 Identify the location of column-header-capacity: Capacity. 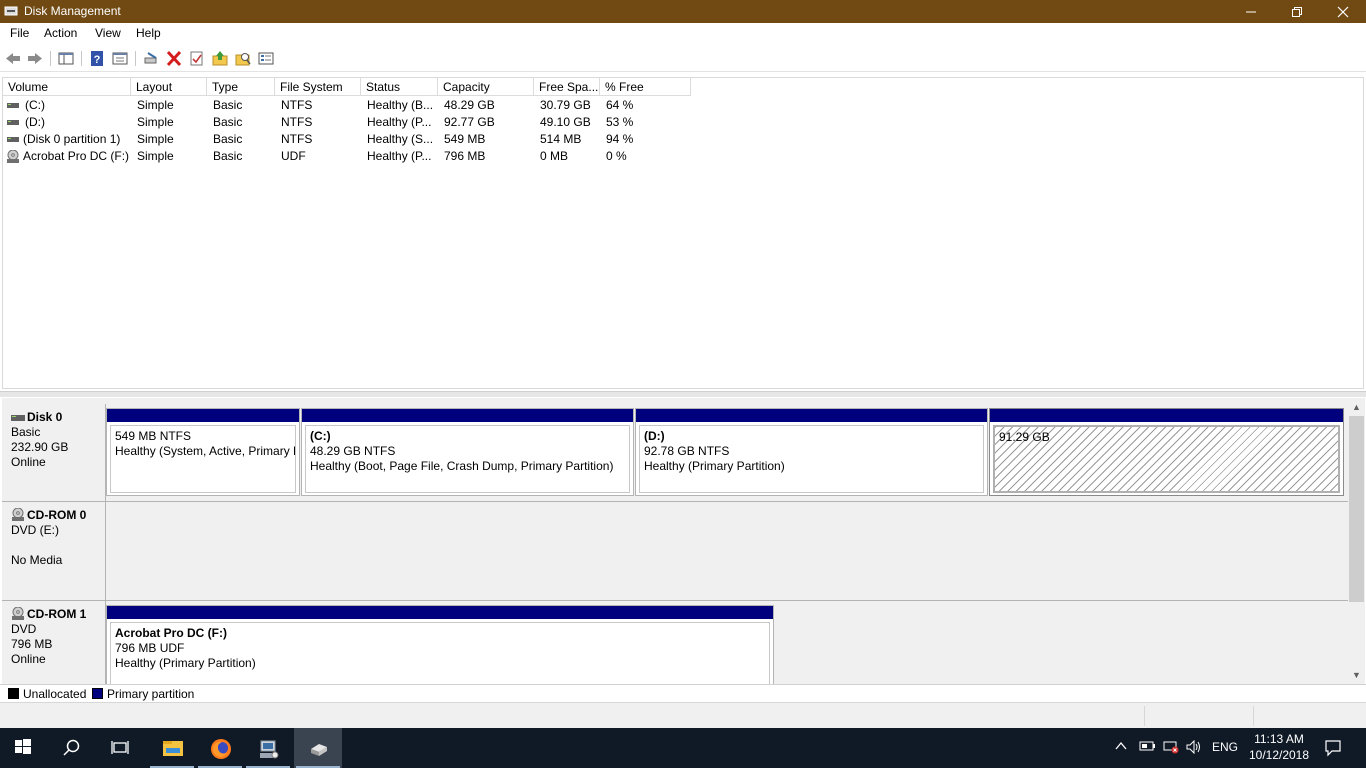
(486, 87).